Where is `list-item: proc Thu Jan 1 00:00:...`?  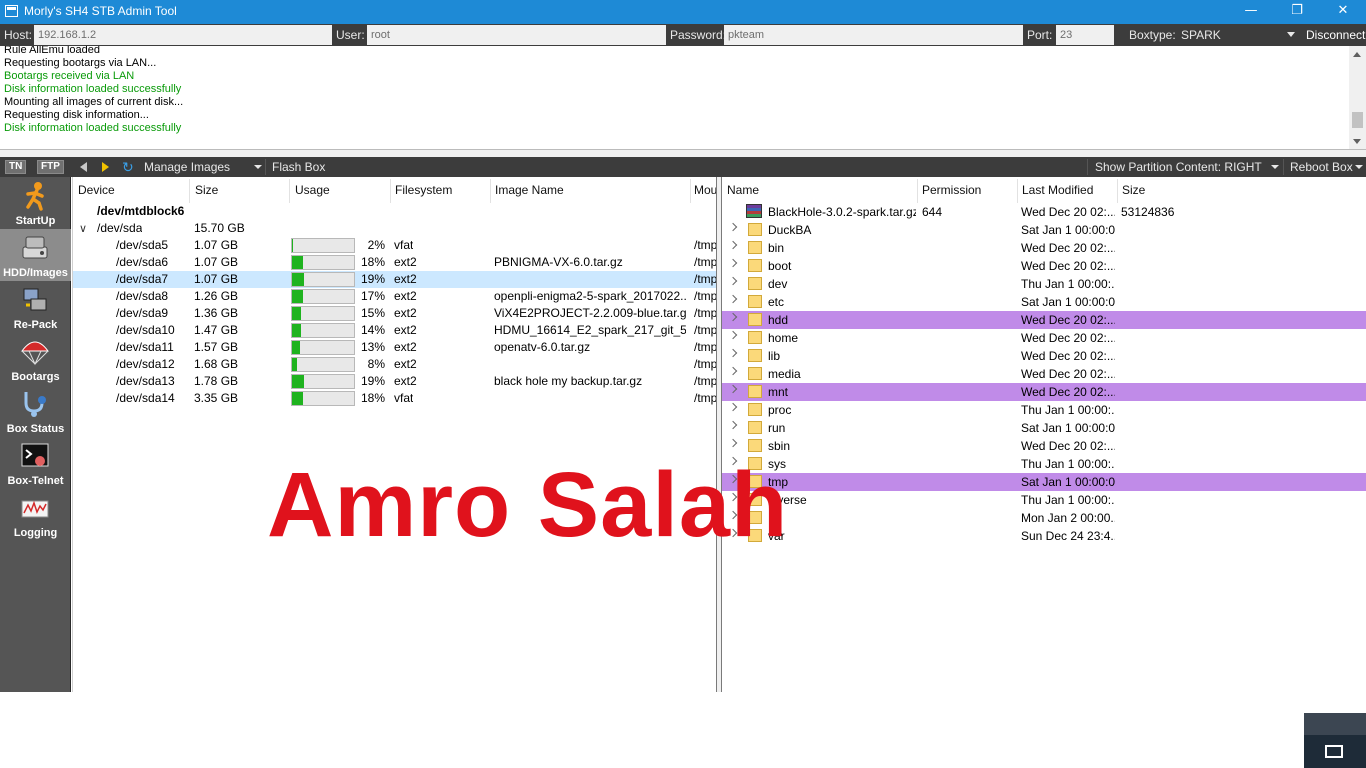
list-item: proc Thu Jan 1 00:00:... is located at coordinates (1044, 410).